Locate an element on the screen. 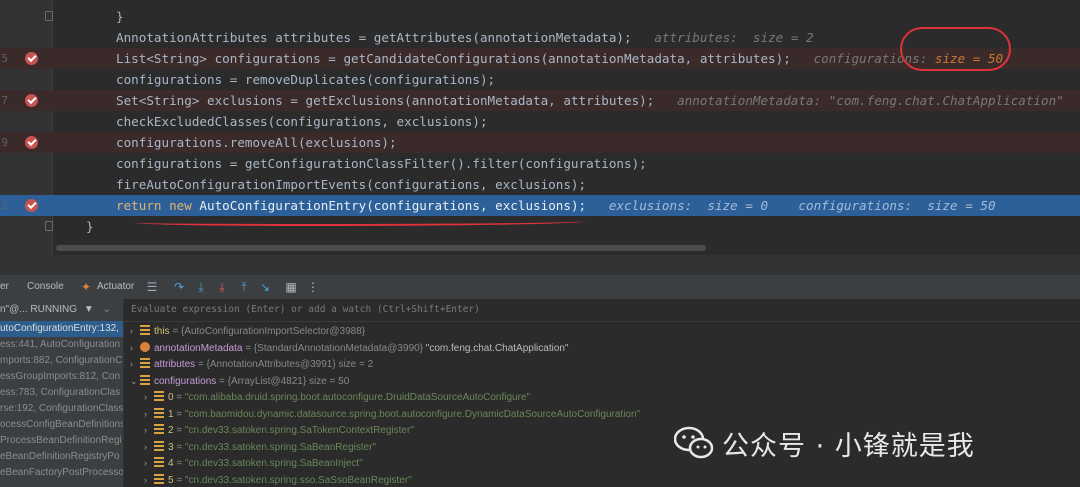  evaluate-icon: ▦ is located at coordinates (291, 287).